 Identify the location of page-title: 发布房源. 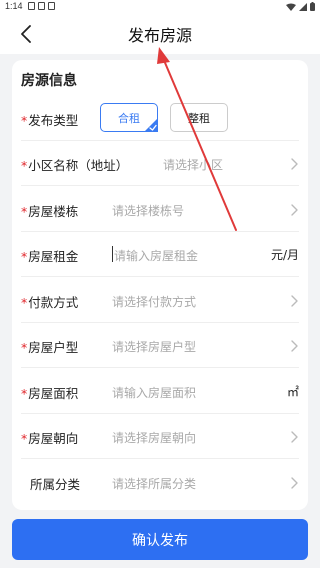
(159, 35).